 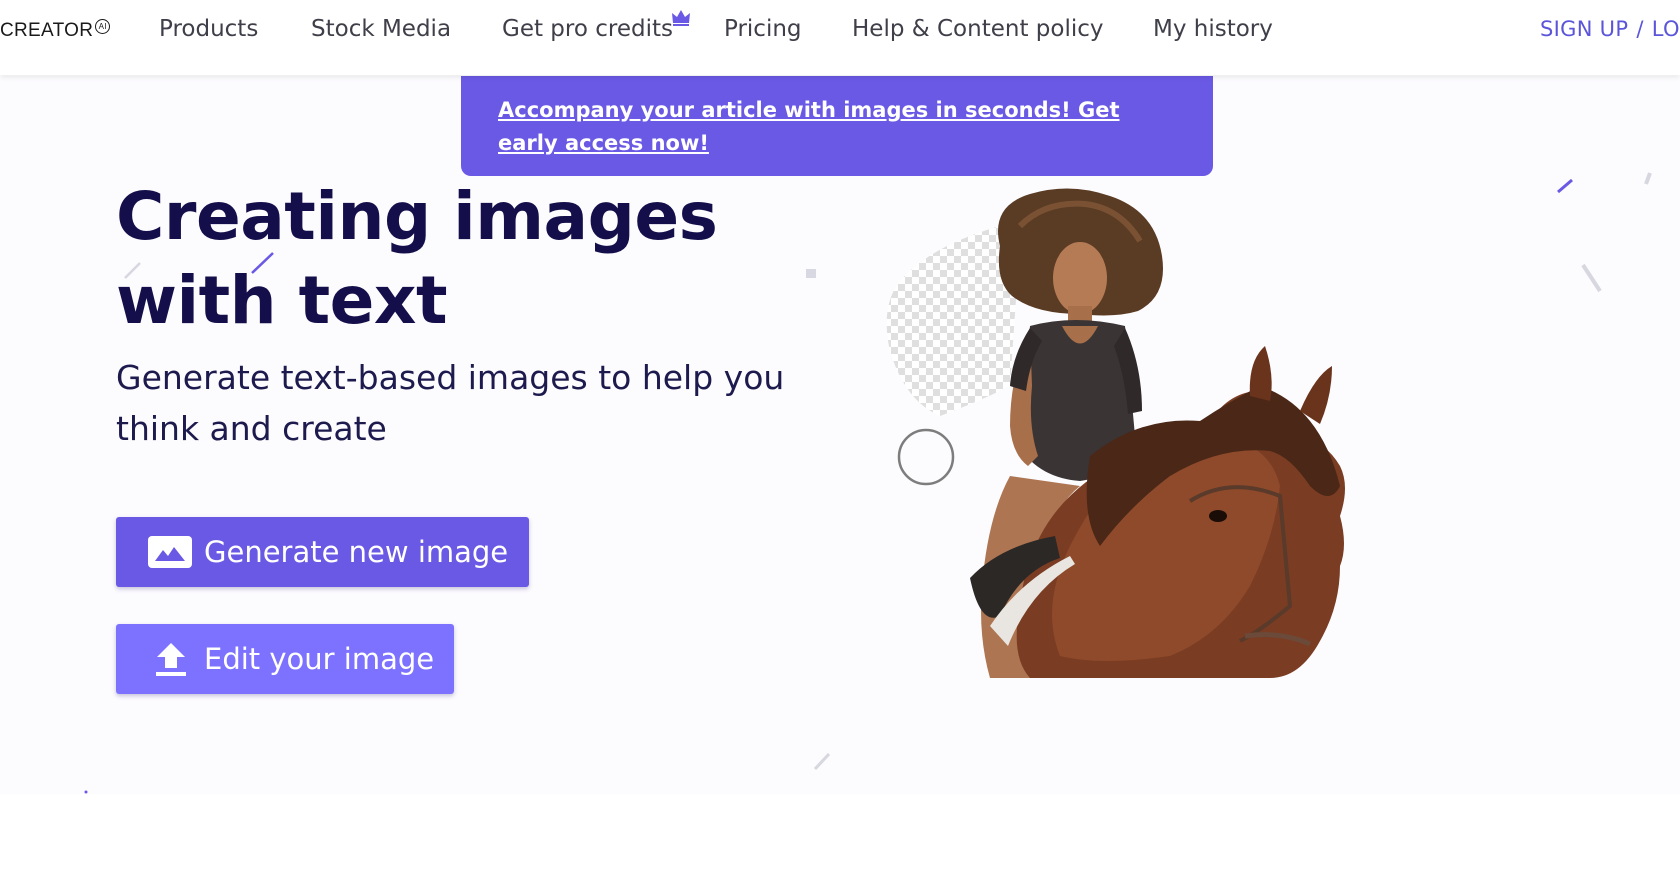 I want to click on nav-get-pro-credits: Get pro credits, so click(x=587, y=29).